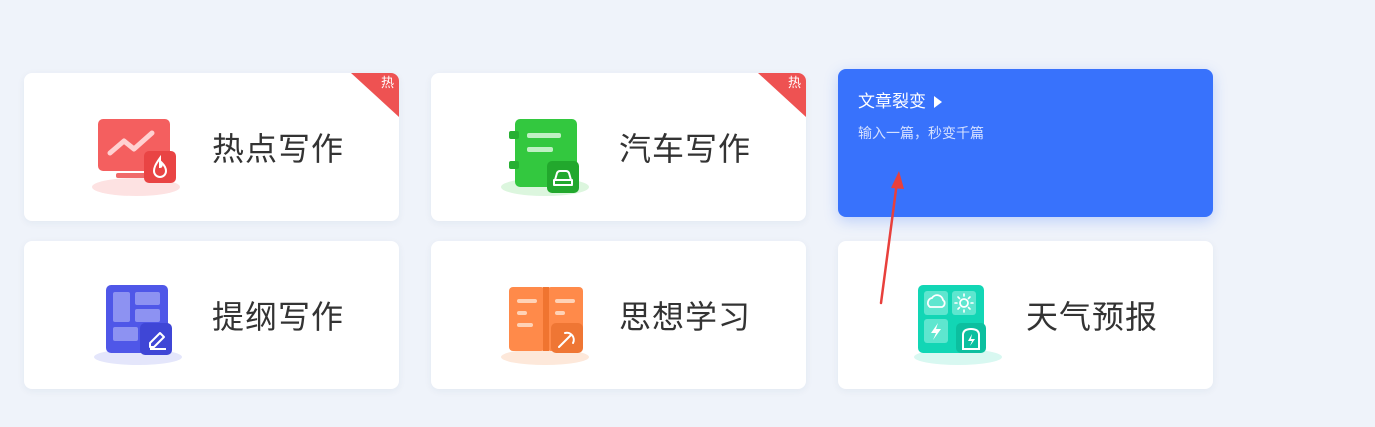 The width and height of the screenshot is (1375, 427). Describe the element at coordinates (618, 315) in the screenshot. I see `card-ideology-study: 思想学习` at that location.